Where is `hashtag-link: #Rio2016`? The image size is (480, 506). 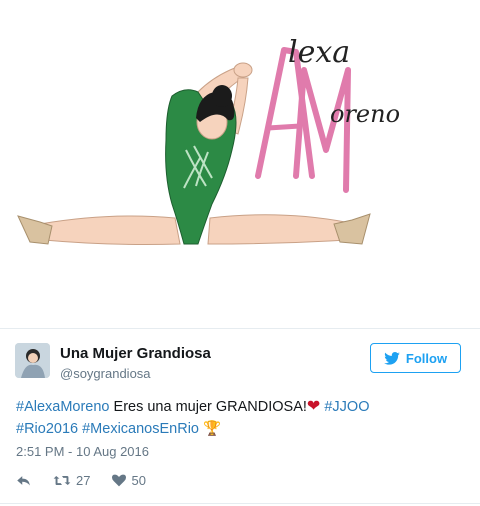 hashtag-link: #Rio2016 is located at coordinates (47, 429).